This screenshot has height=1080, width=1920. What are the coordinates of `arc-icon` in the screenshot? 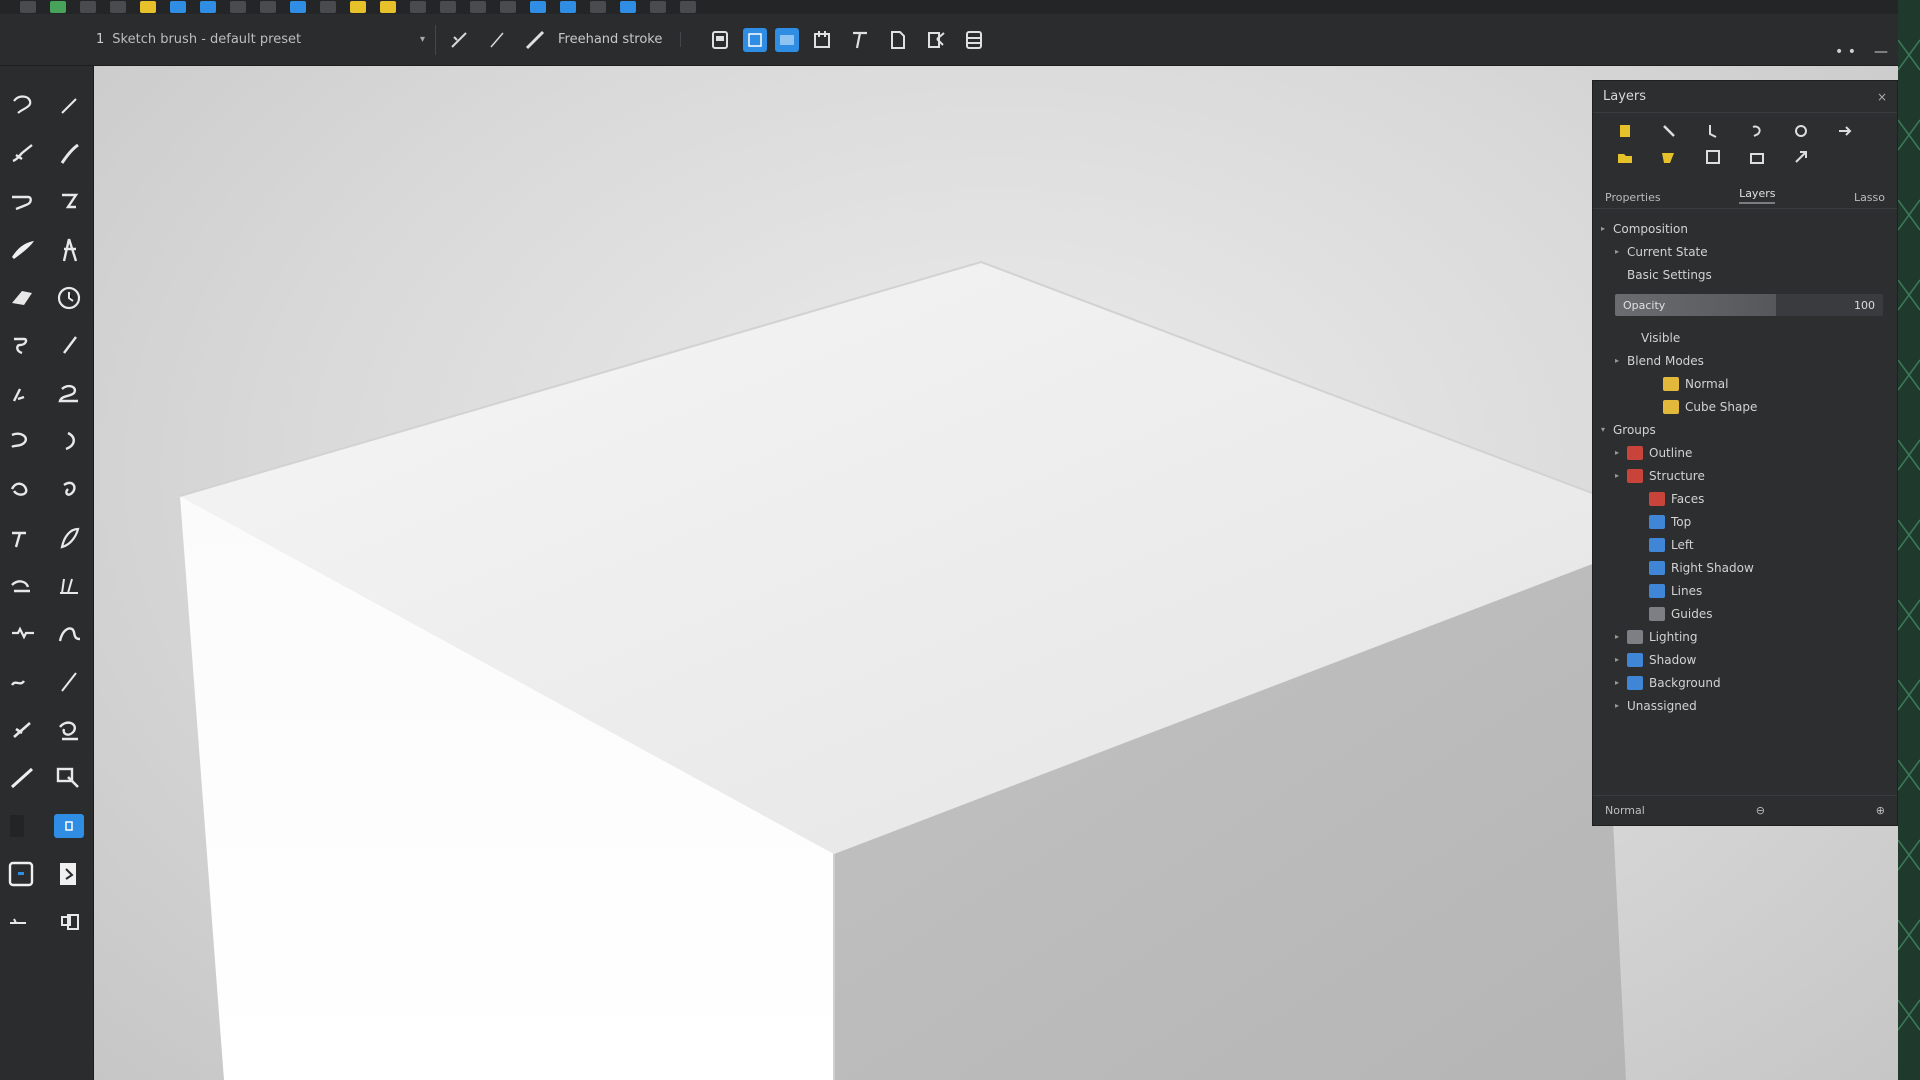 It's located at (69, 442).